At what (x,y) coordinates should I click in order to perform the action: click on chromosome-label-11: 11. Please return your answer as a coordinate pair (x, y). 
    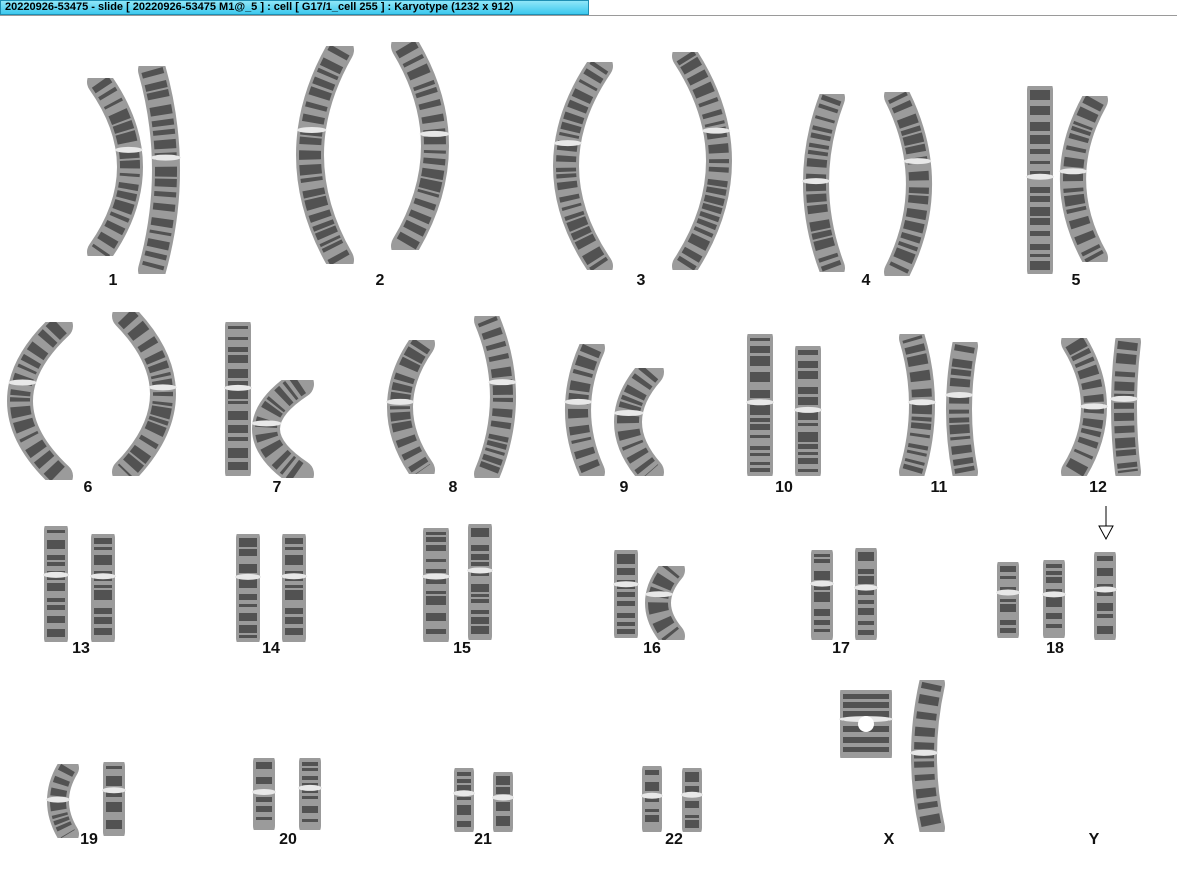
    Looking at the image, I should click on (939, 487).